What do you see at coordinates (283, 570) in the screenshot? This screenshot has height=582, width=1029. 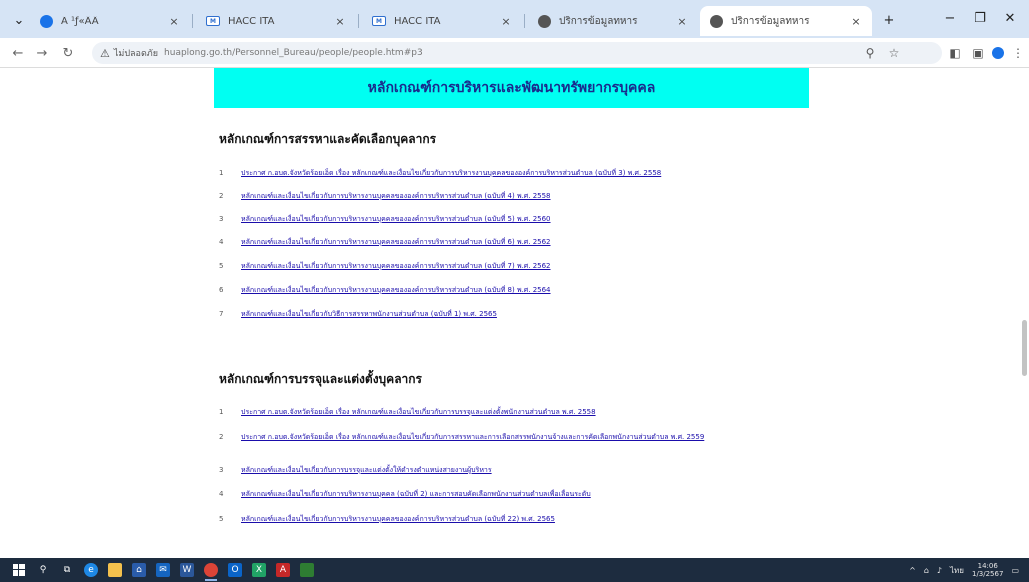 I see `acrobat-icon: A` at bounding box center [283, 570].